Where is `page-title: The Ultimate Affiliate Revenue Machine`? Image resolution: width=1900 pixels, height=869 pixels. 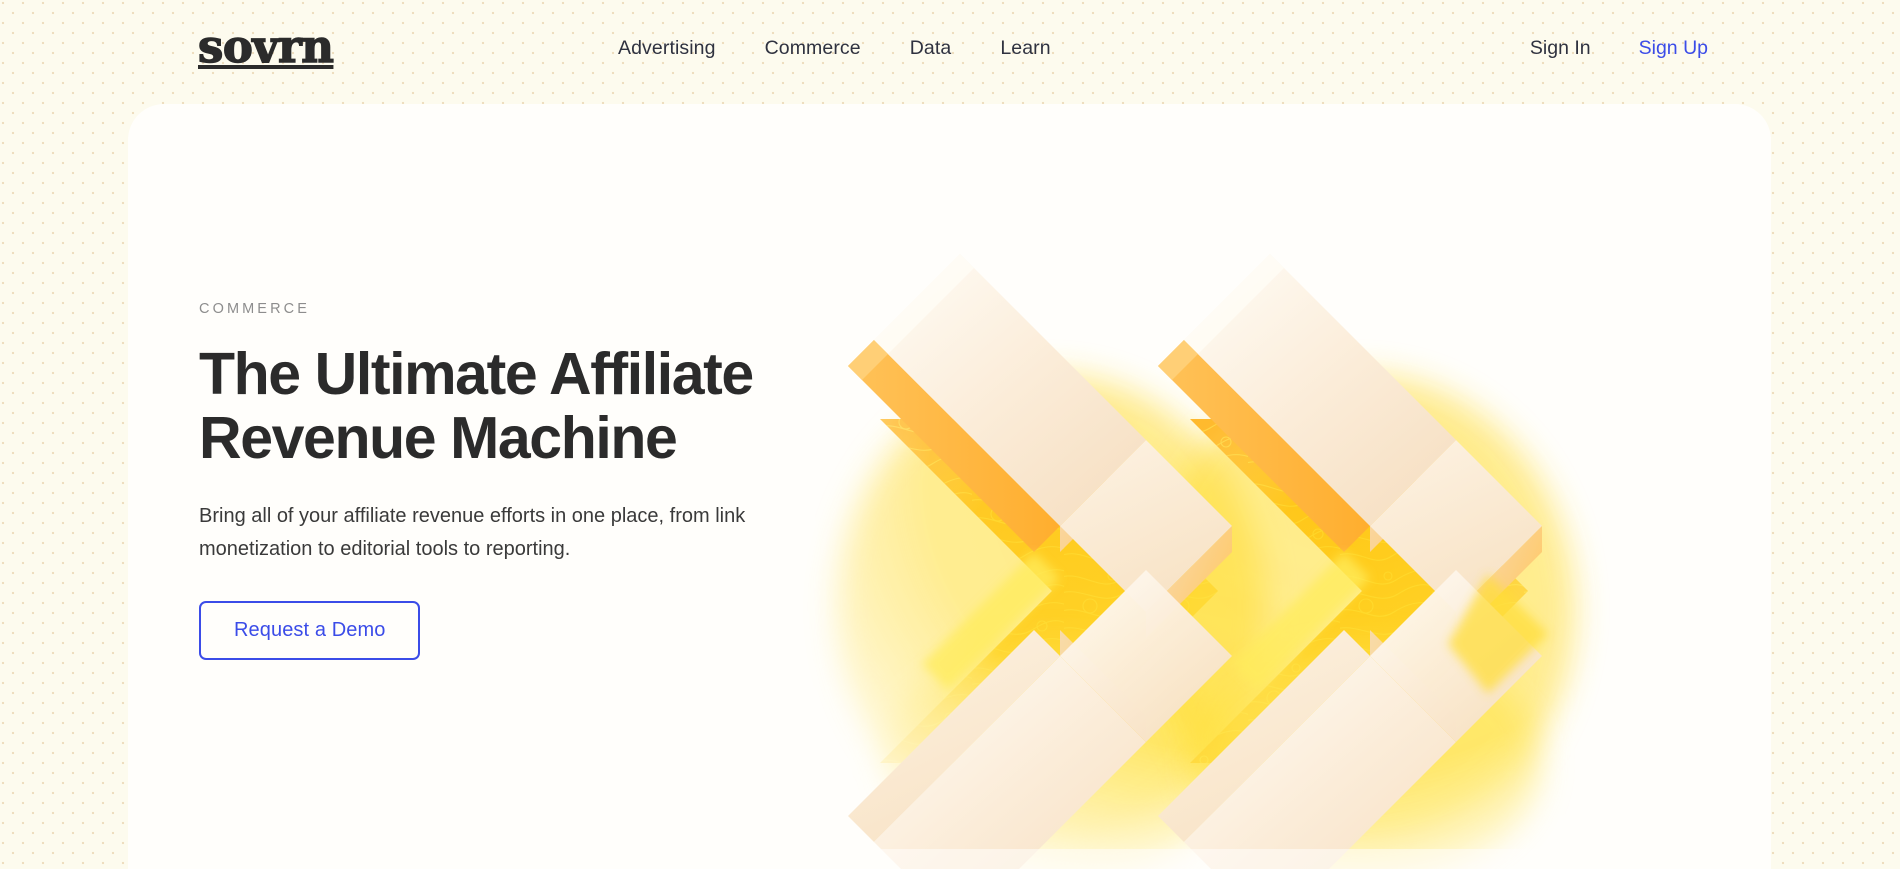
page-title: The Ultimate Affiliate Revenue Machine is located at coordinates (476, 406).